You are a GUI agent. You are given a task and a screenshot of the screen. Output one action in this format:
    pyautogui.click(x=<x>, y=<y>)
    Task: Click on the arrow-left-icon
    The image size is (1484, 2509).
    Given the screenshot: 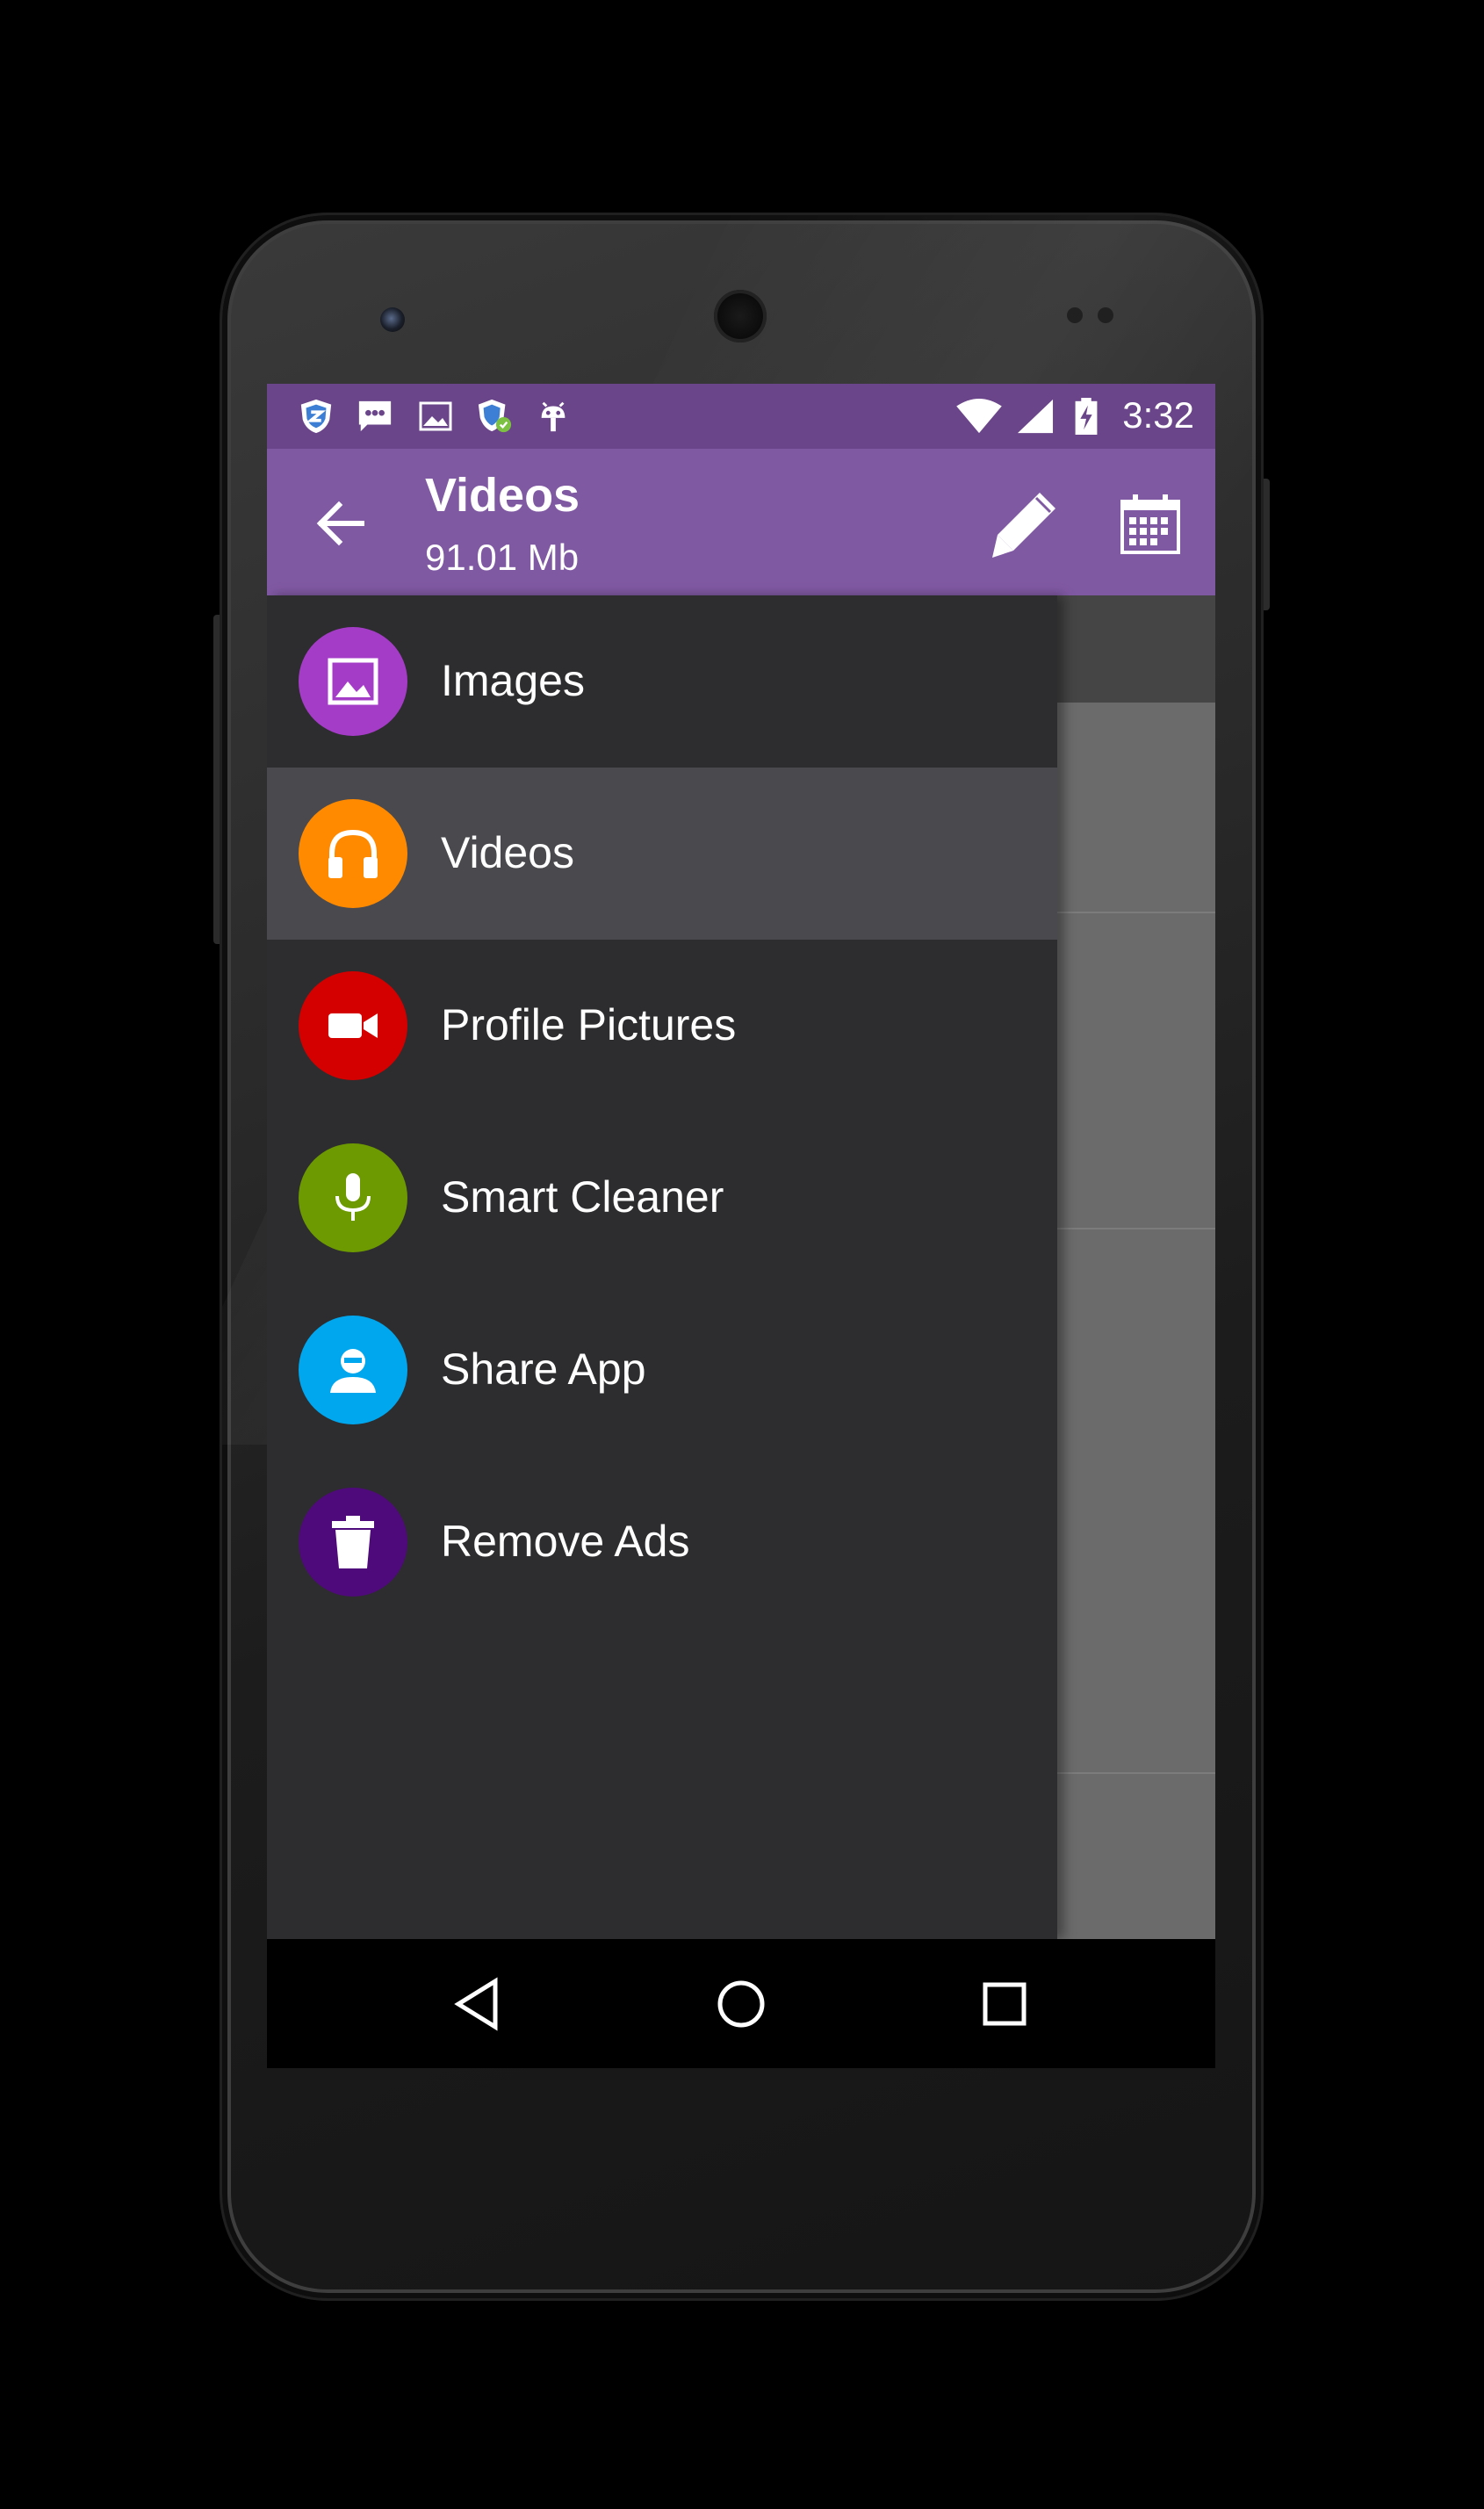 What is the action you would take?
    pyautogui.click(x=341, y=523)
    